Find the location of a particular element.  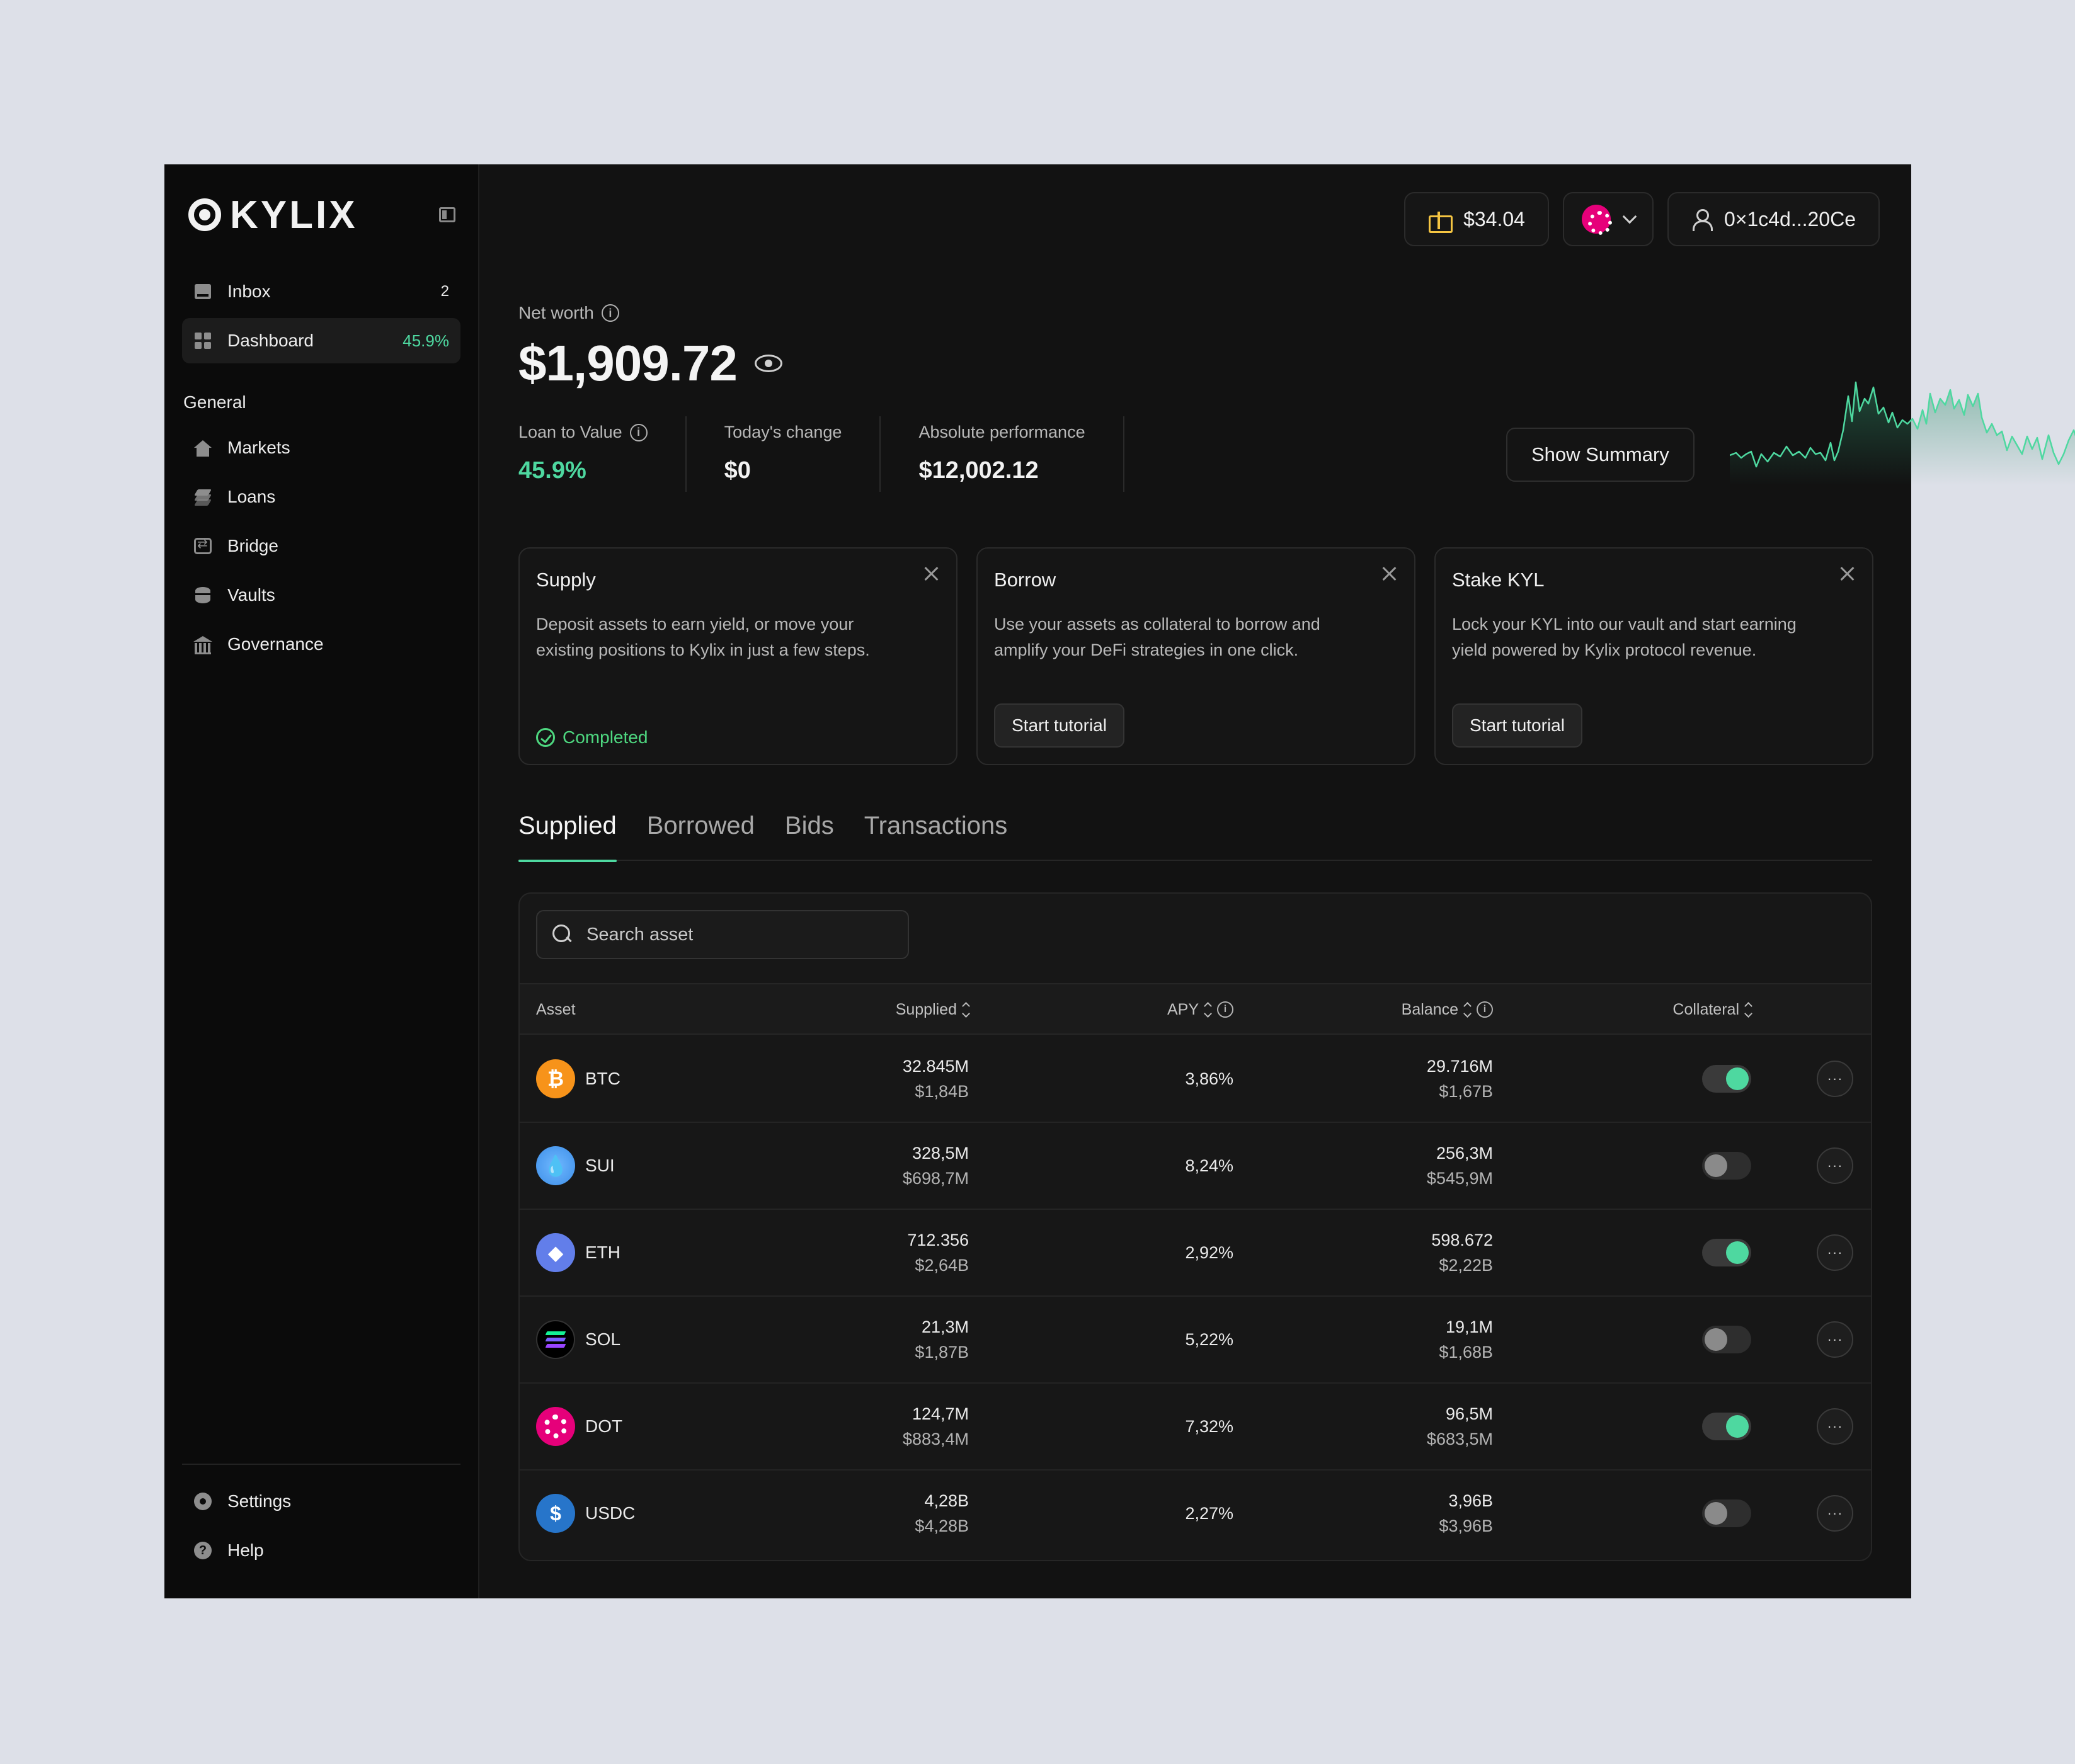

metric-value: 45.9% is located at coordinates (552, 470).